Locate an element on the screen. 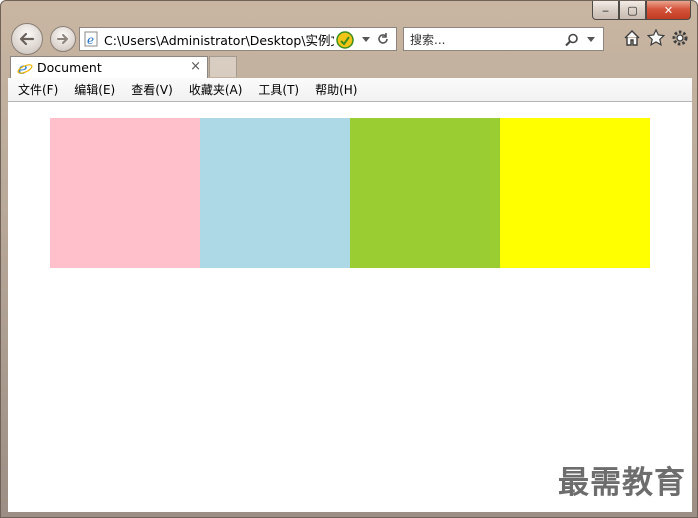 The width and height of the screenshot is (698, 518). ie-logo-icon: e is located at coordinates (25, 68).